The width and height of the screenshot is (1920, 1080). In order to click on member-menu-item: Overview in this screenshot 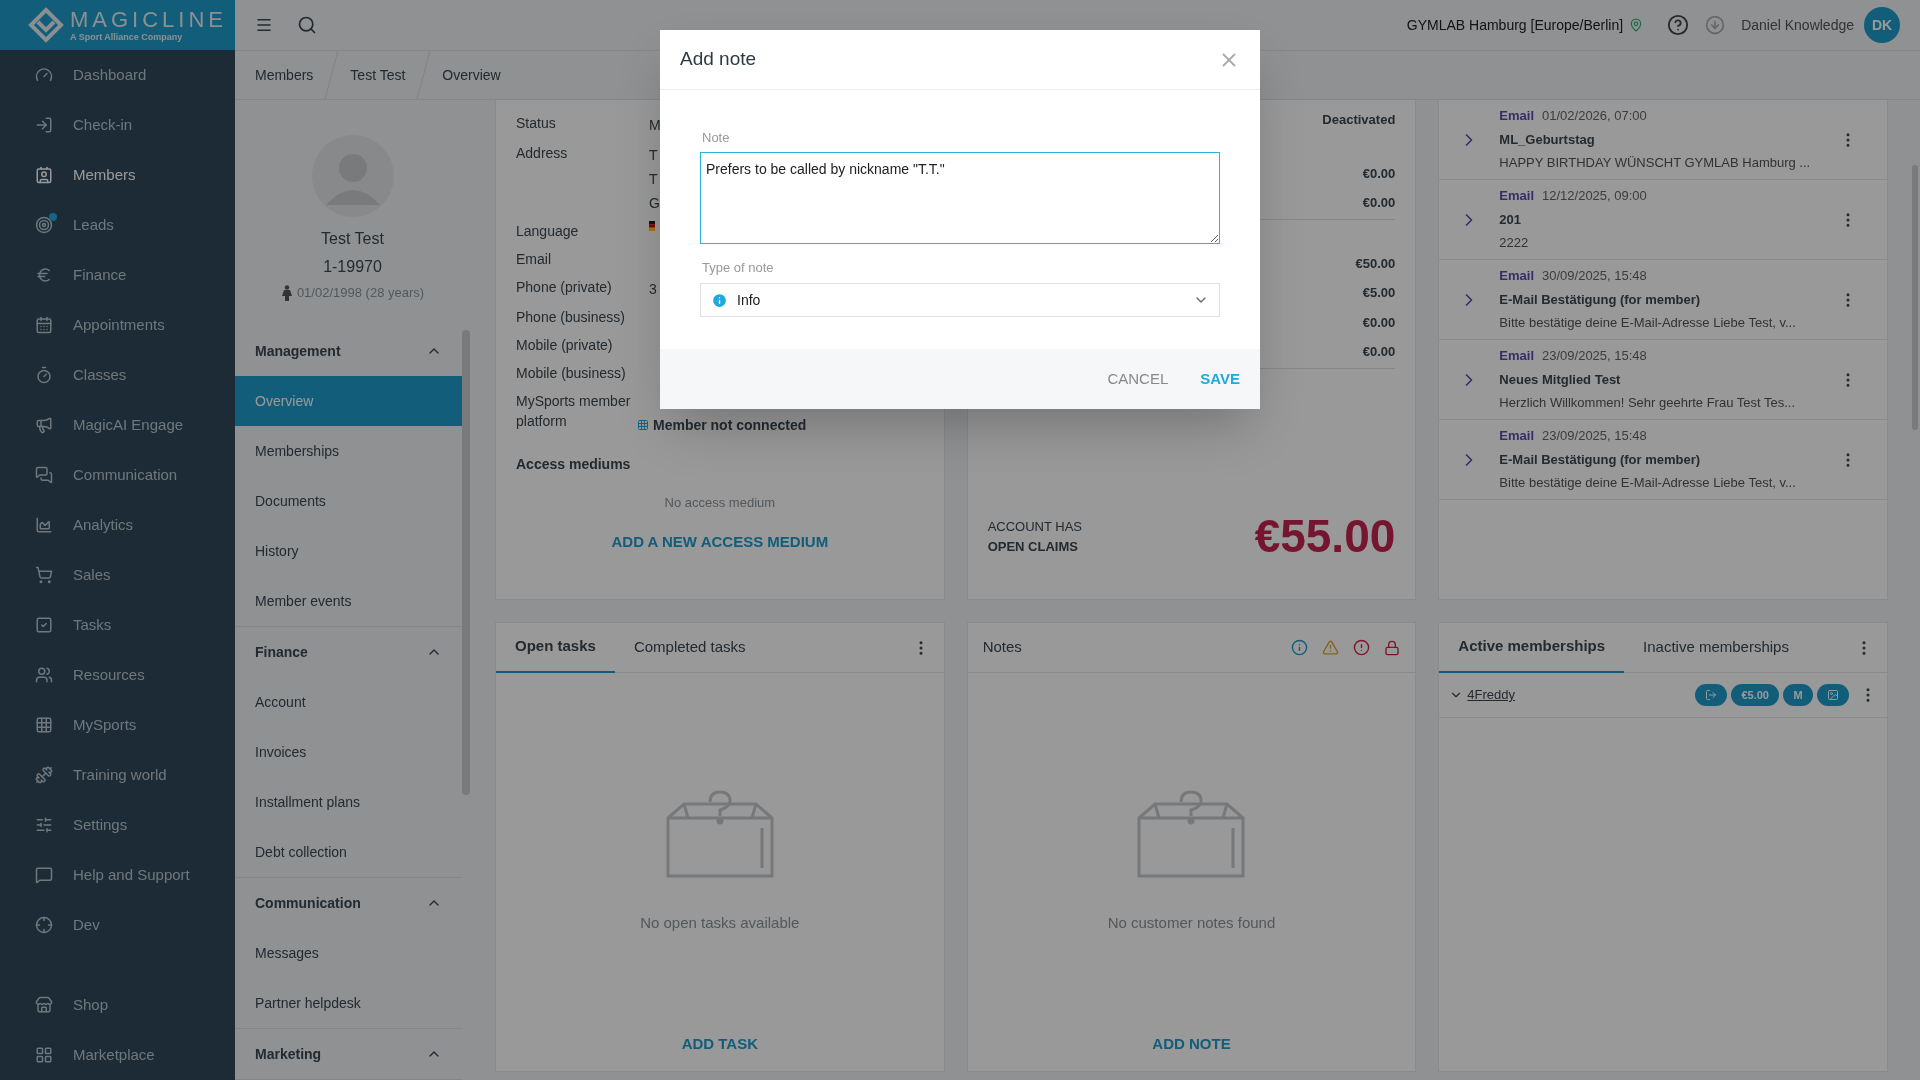, I will do `click(348, 401)`.